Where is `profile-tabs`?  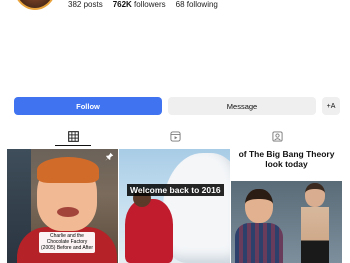 profile-tabs is located at coordinates (175, 136).